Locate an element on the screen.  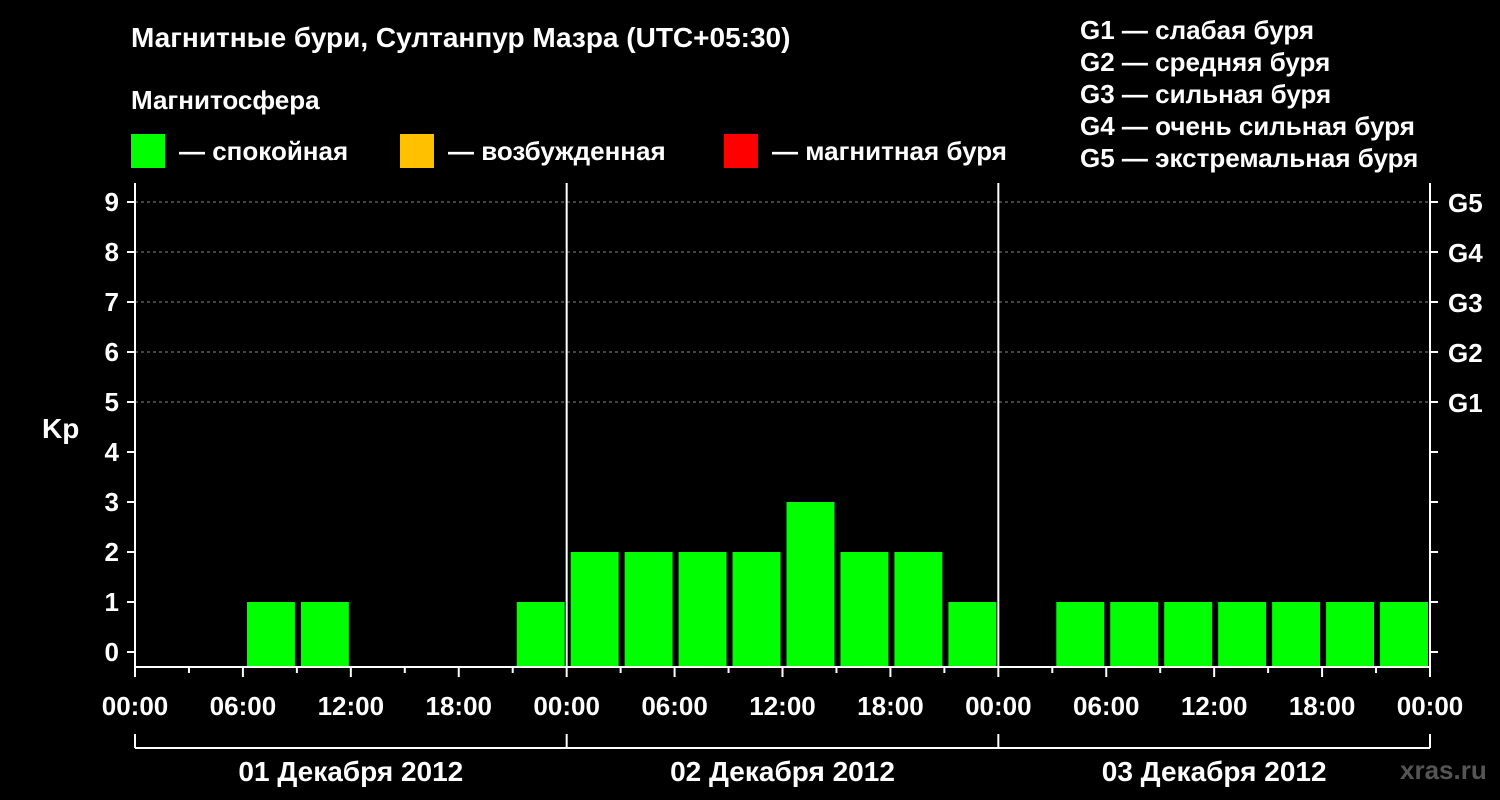
y-tick-label: 1 is located at coordinates (112, 602).